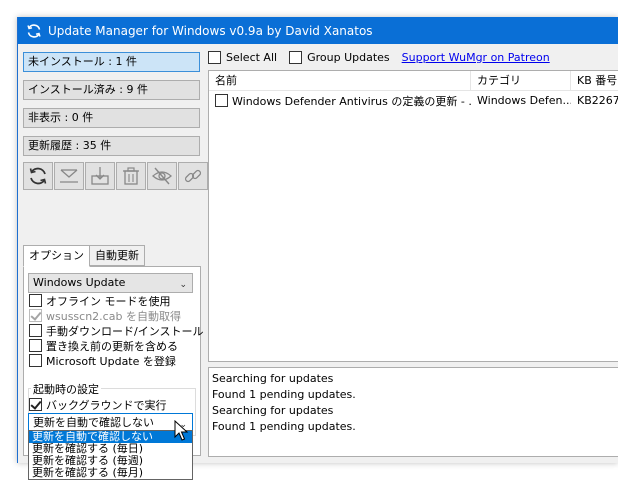  Describe the element at coordinates (110, 437) in the screenshot. I see `dropdown-option: 更新を自動で確認しない` at that location.